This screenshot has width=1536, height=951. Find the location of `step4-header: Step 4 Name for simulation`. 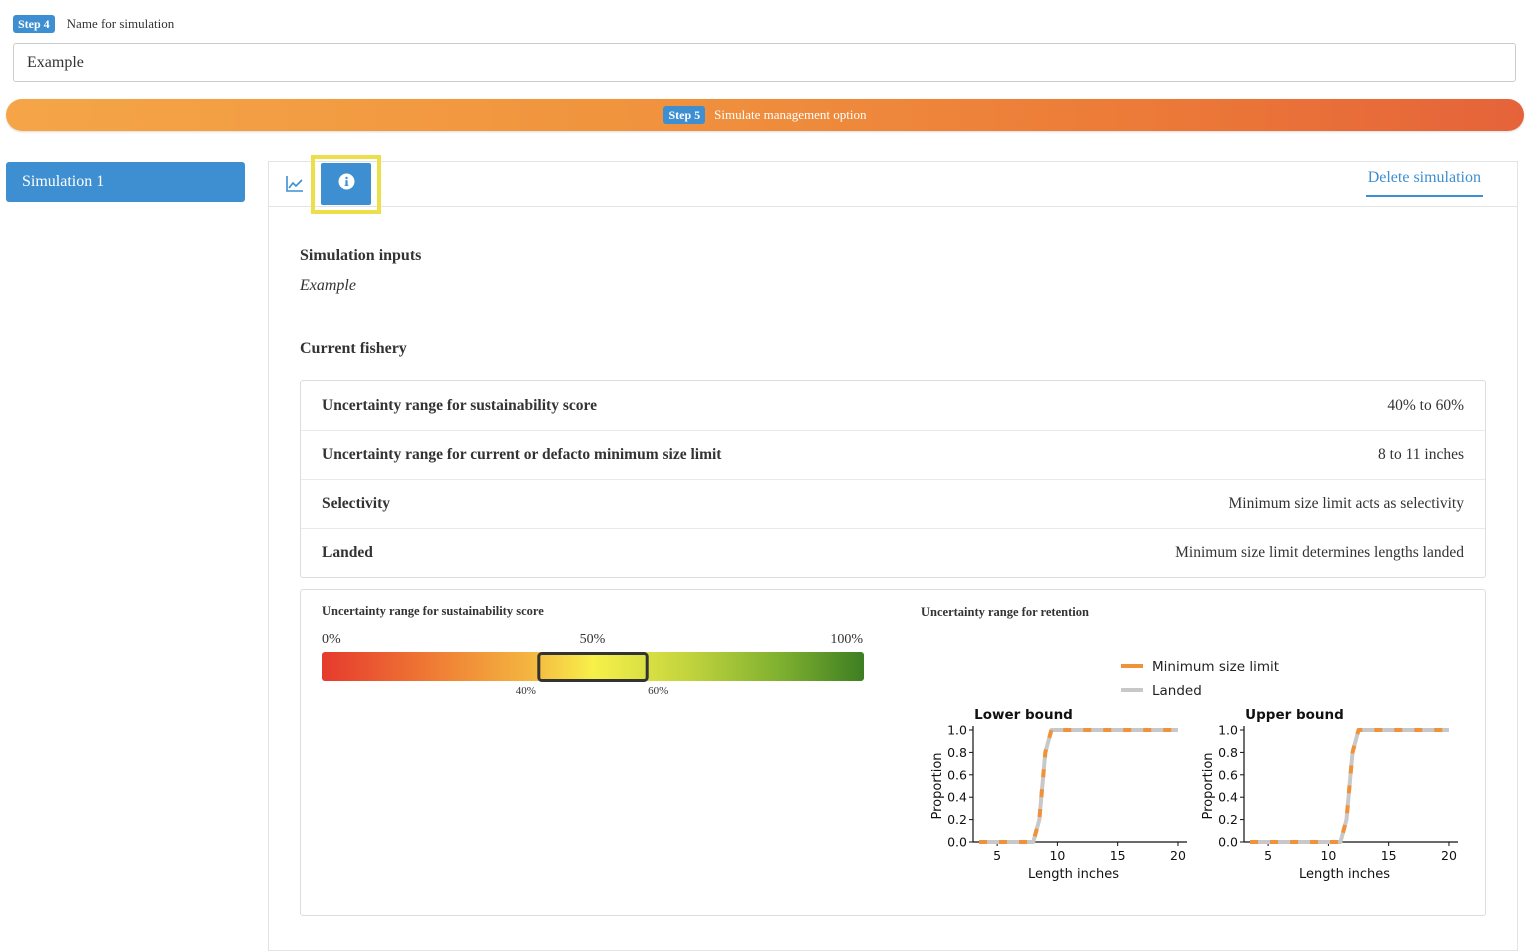

step4-header: Step 4 Name for simulation is located at coordinates (93, 24).